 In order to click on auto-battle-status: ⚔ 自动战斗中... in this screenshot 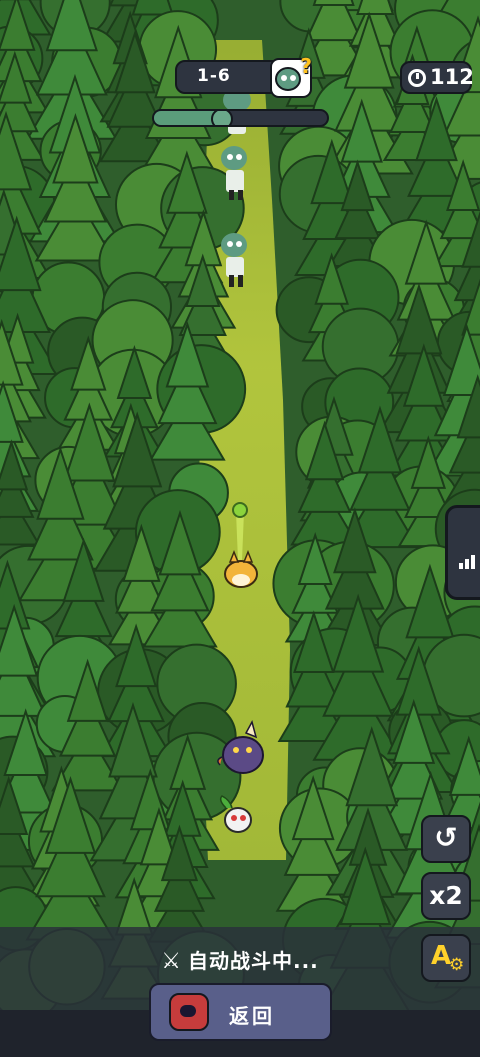, I will do `click(240, 959)`.